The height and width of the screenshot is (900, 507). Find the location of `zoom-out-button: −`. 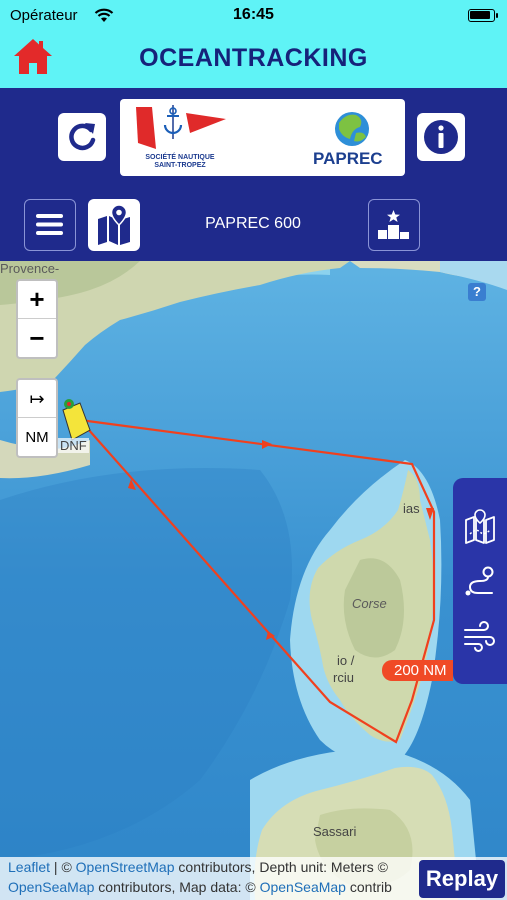

zoom-out-button: − is located at coordinates (37, 339).